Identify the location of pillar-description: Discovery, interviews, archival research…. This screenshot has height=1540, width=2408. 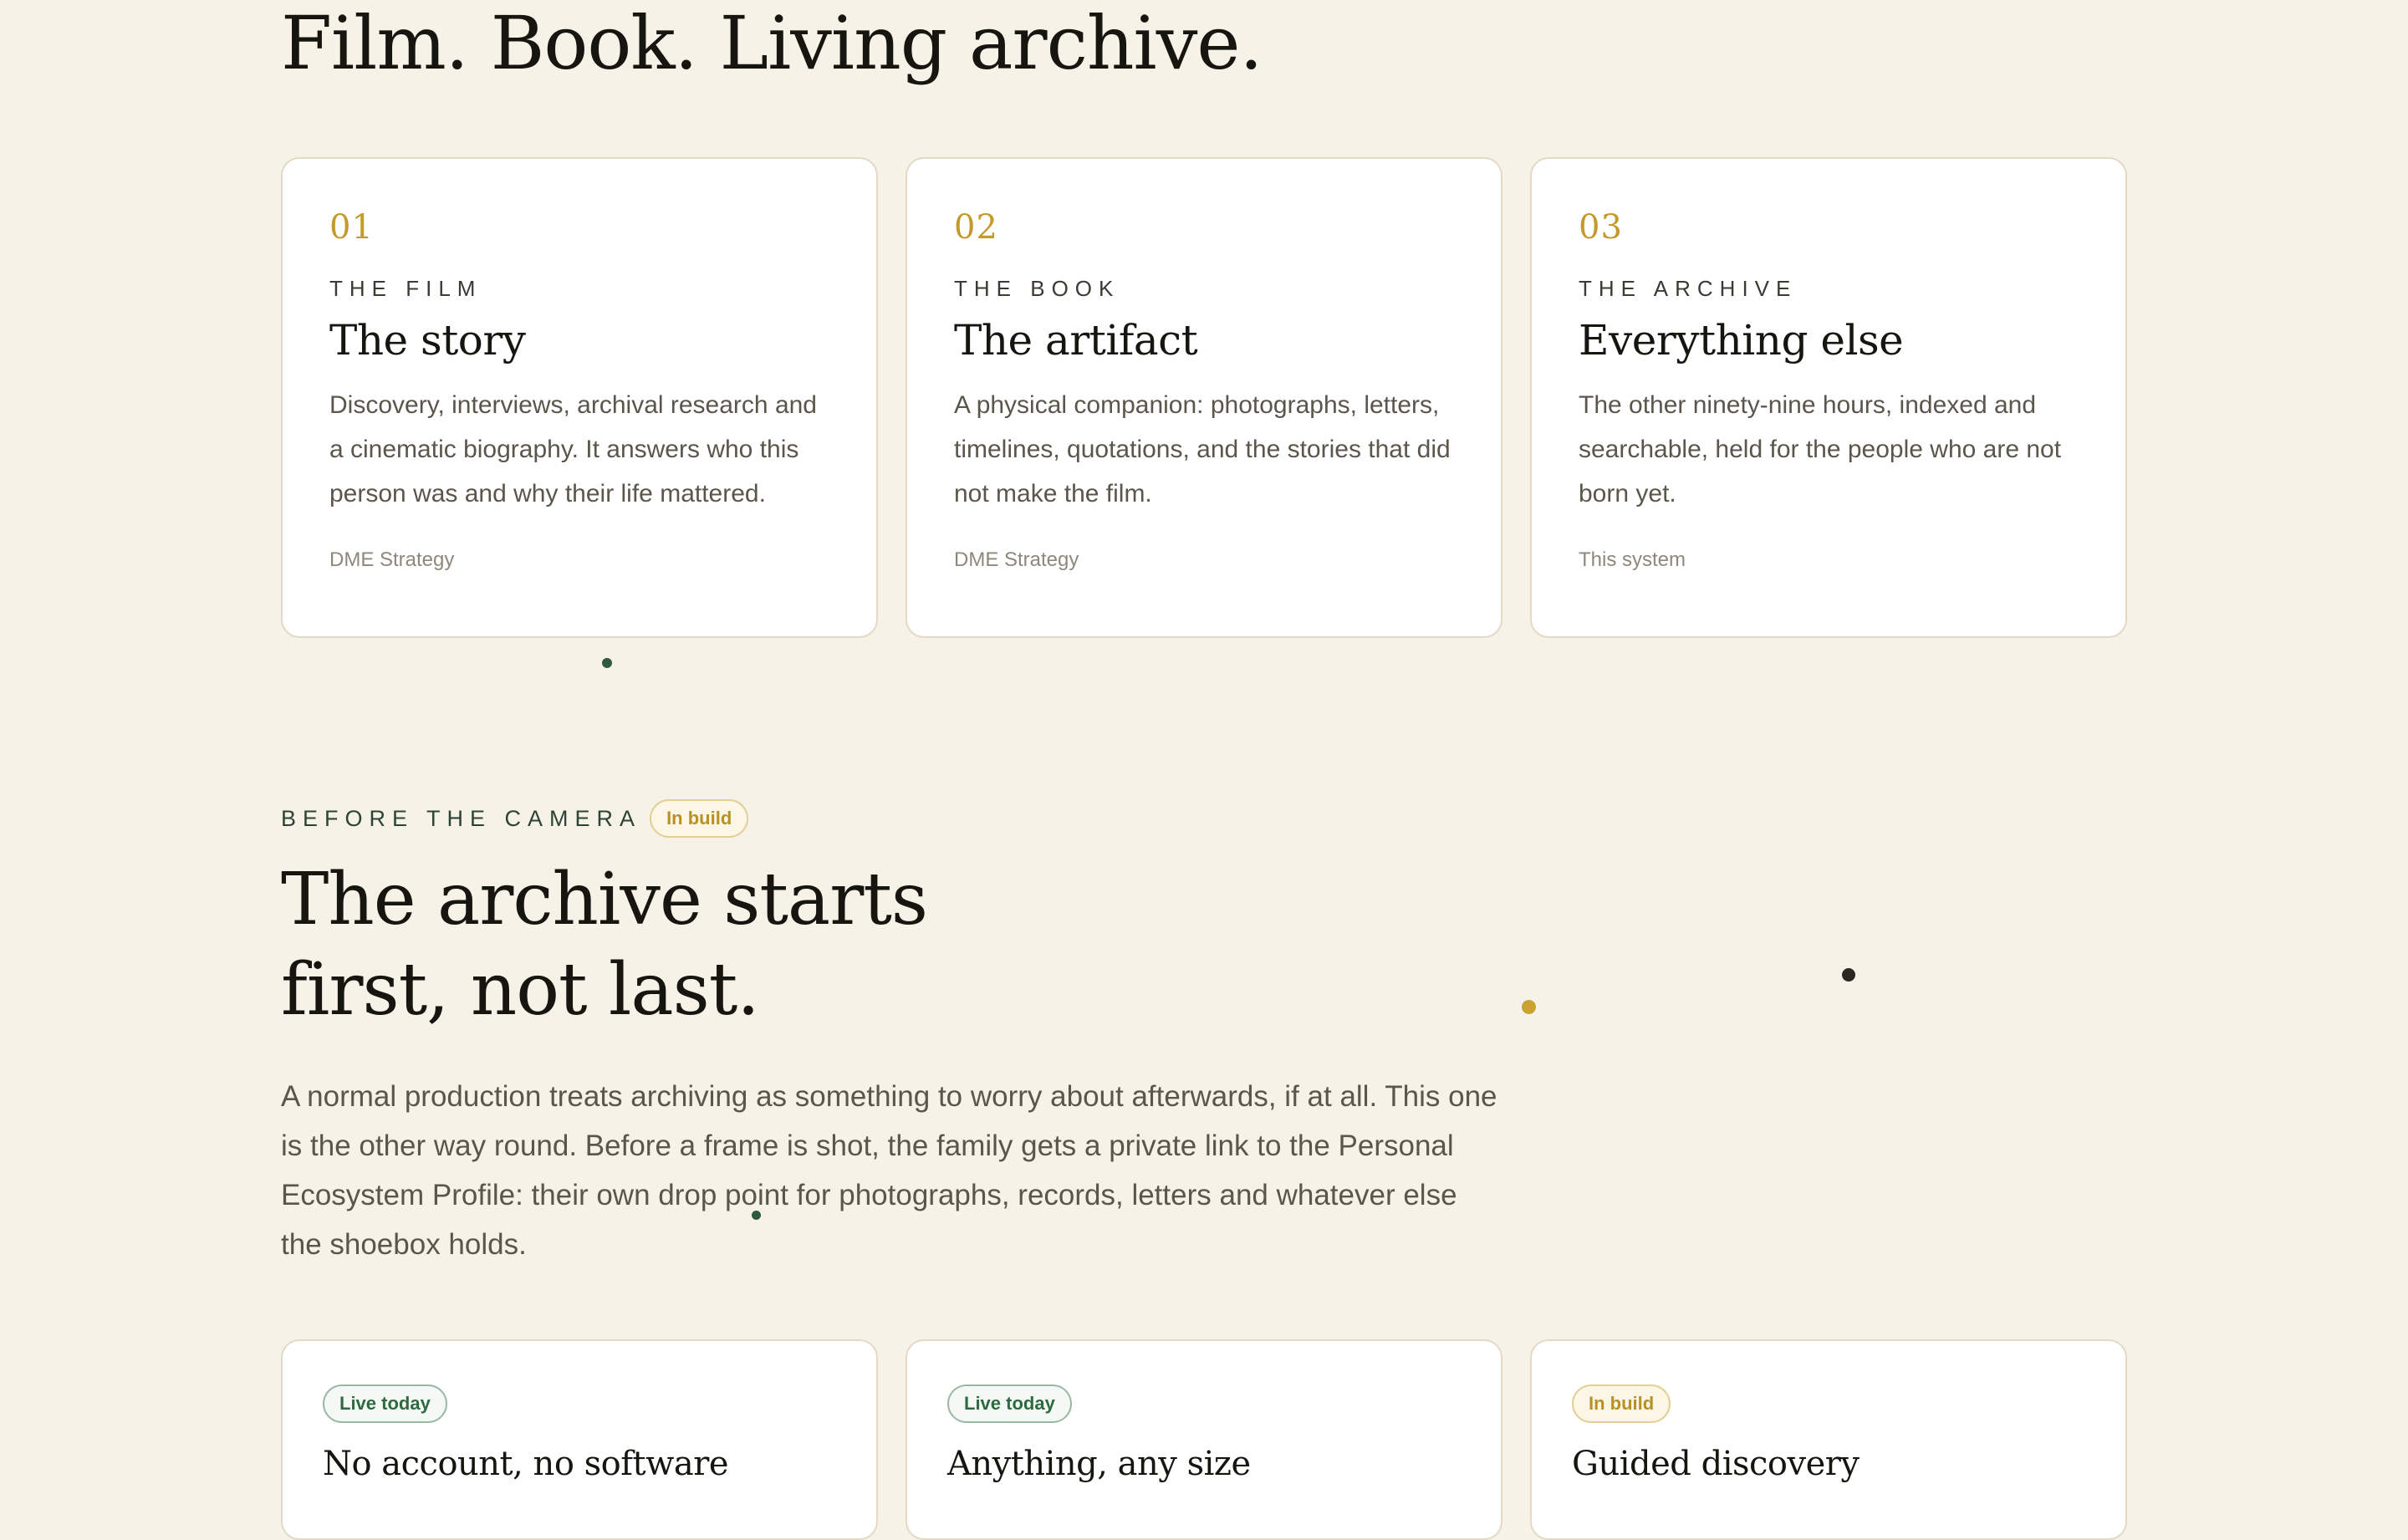
(573, 449).